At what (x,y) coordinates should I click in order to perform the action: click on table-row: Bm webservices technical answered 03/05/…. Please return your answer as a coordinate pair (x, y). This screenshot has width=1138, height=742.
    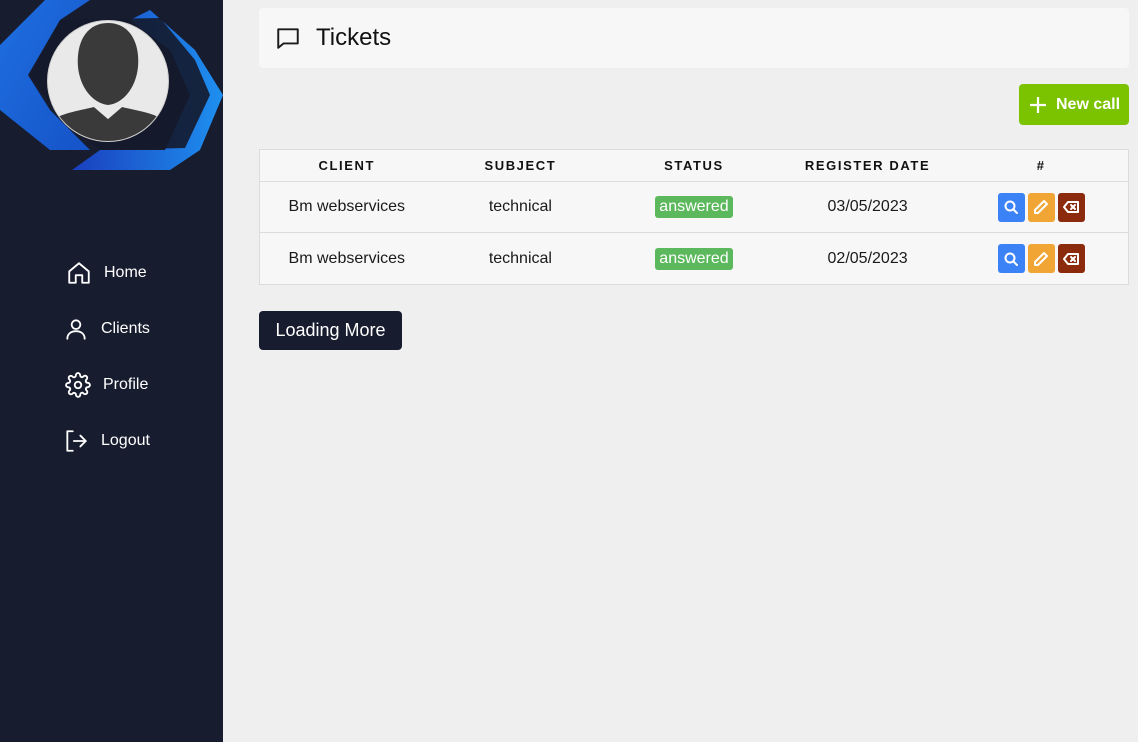
    Looking at the image, I should click on (694, 207).